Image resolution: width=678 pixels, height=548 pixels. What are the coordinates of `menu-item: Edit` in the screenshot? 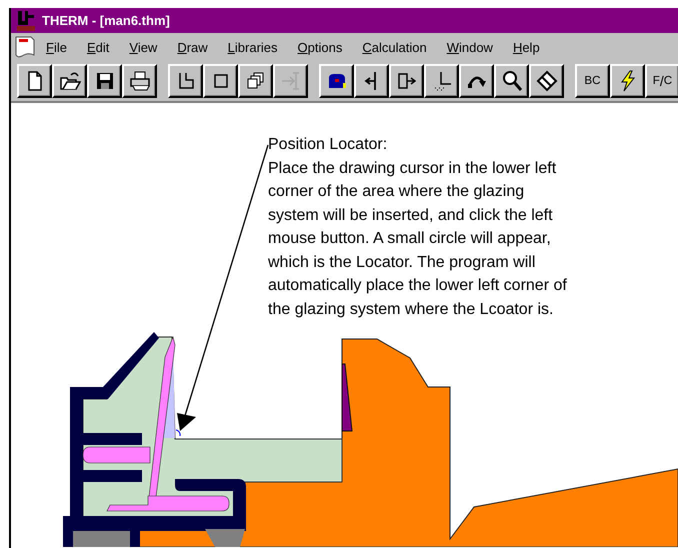 It's located at (102, 47).